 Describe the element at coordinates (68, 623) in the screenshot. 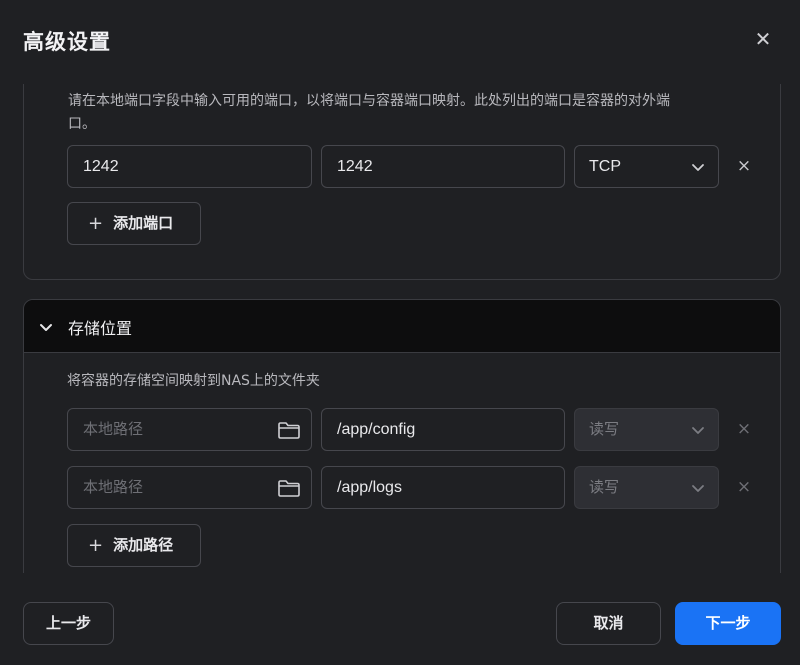

I see `previous-step-button: 上一步` at that location.